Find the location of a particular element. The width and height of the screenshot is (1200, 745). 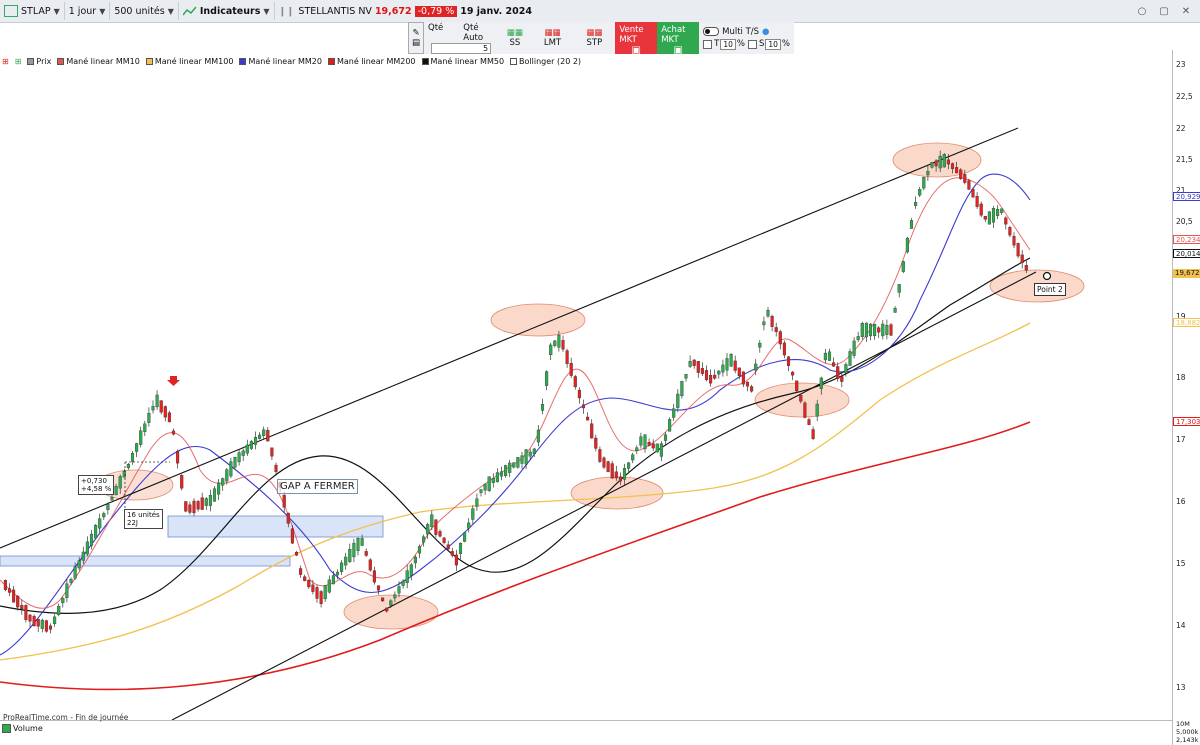

restore-icon: ▢ is located at coordinates (1164, 11).